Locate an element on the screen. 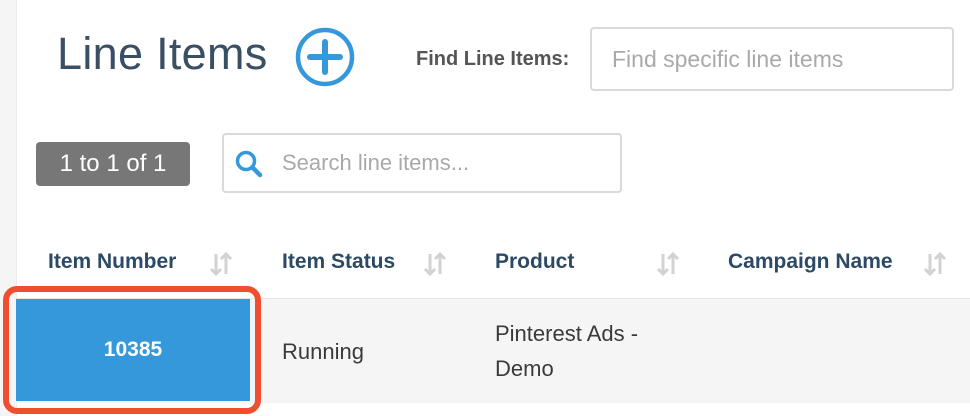 This screenshot has width=970, height=416. find-line-items-label: Find Line Items: is located at coordinates (493, 59).